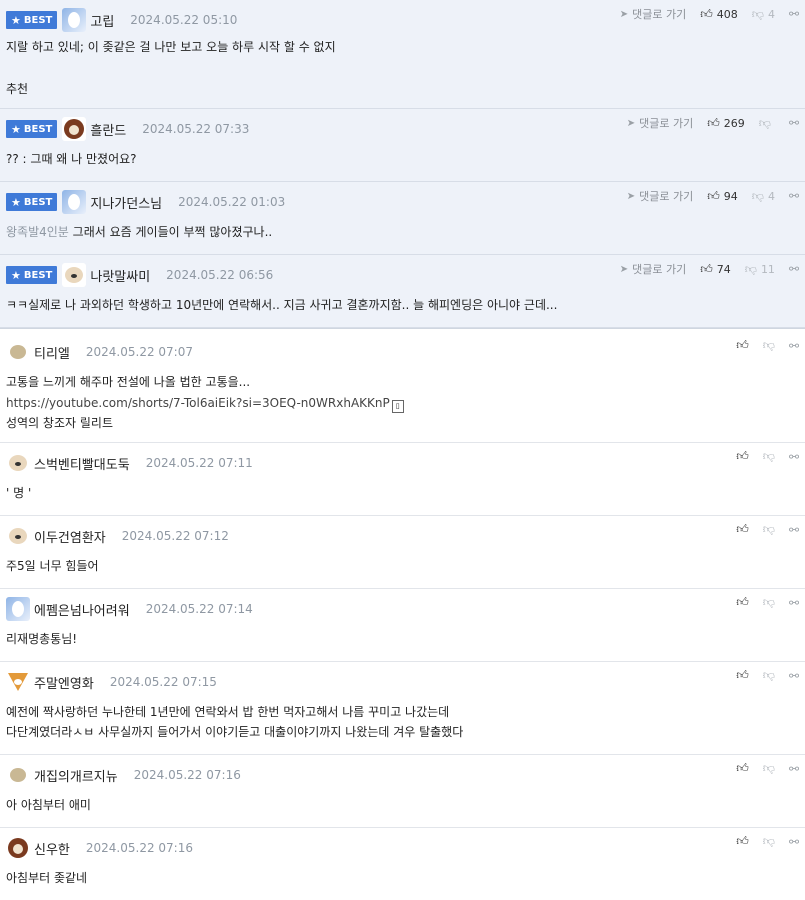 This screenshot has width=805, height=900. I want to click on comment-body: 리재명총통님!, so click(42, 639).